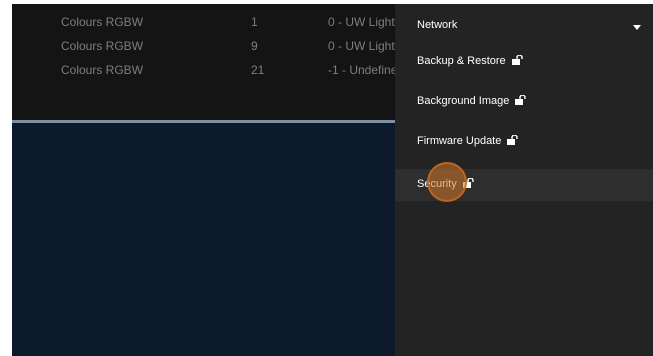 The image size is (653, 356). I want to click on cell-id: 21, so click(258, 70).